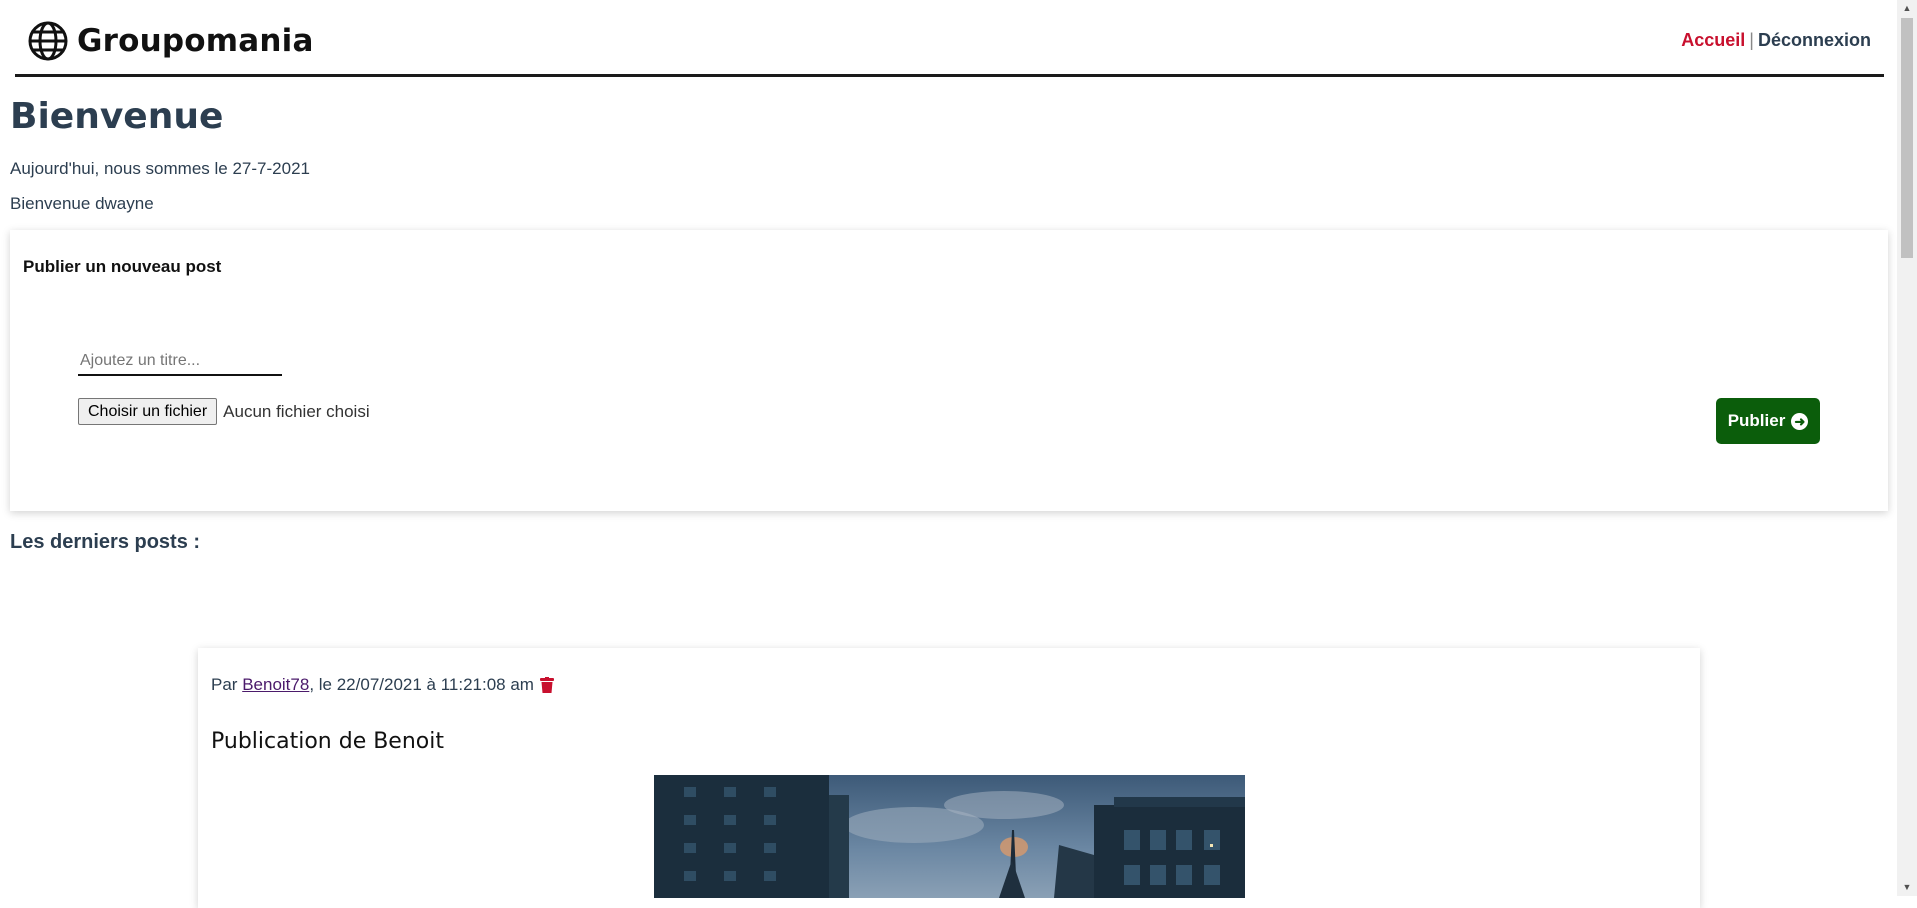 The image size is (1917, 908). What do you see at coordinates (82, 203) in the screenshot?
I see `welcome-text: Bienvenue dwayne` at bounding box center [82, 203].